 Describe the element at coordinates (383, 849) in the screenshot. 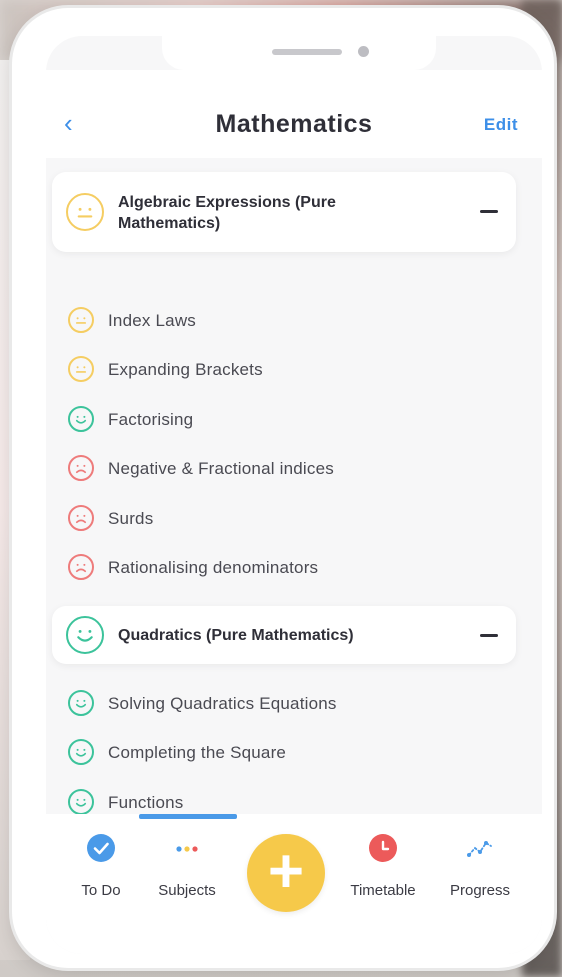

I see `clock-icon` at that location.